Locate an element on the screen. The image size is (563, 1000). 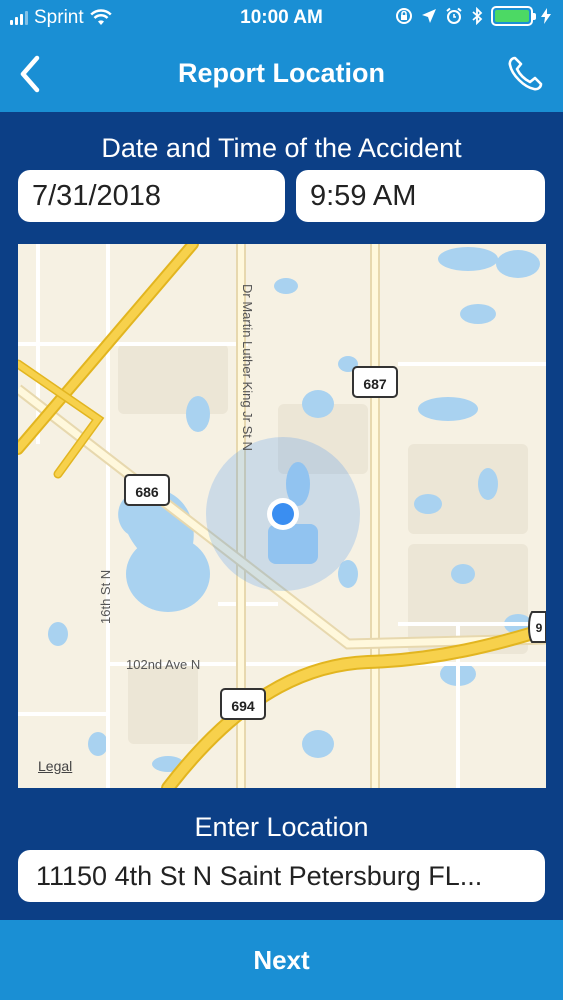
location-arrow-icon is located at coordinates (429, 16).